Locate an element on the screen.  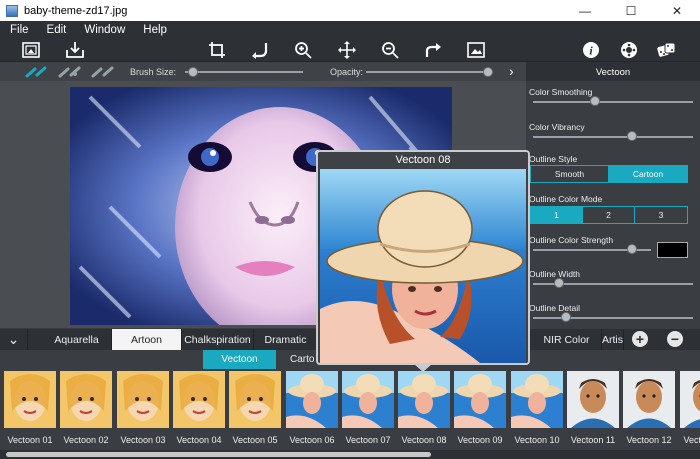
outline-detail-label: Outline Detail is located at coordinates (555, 308).